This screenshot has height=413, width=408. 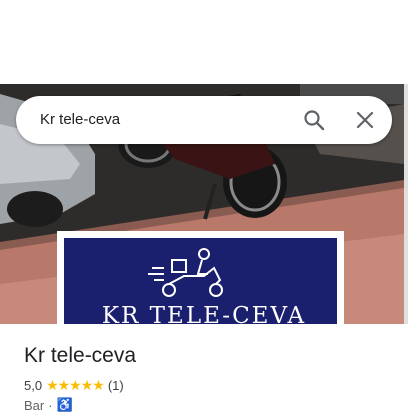 I want to click on place-category: Bar, so click(x=34, y=405).